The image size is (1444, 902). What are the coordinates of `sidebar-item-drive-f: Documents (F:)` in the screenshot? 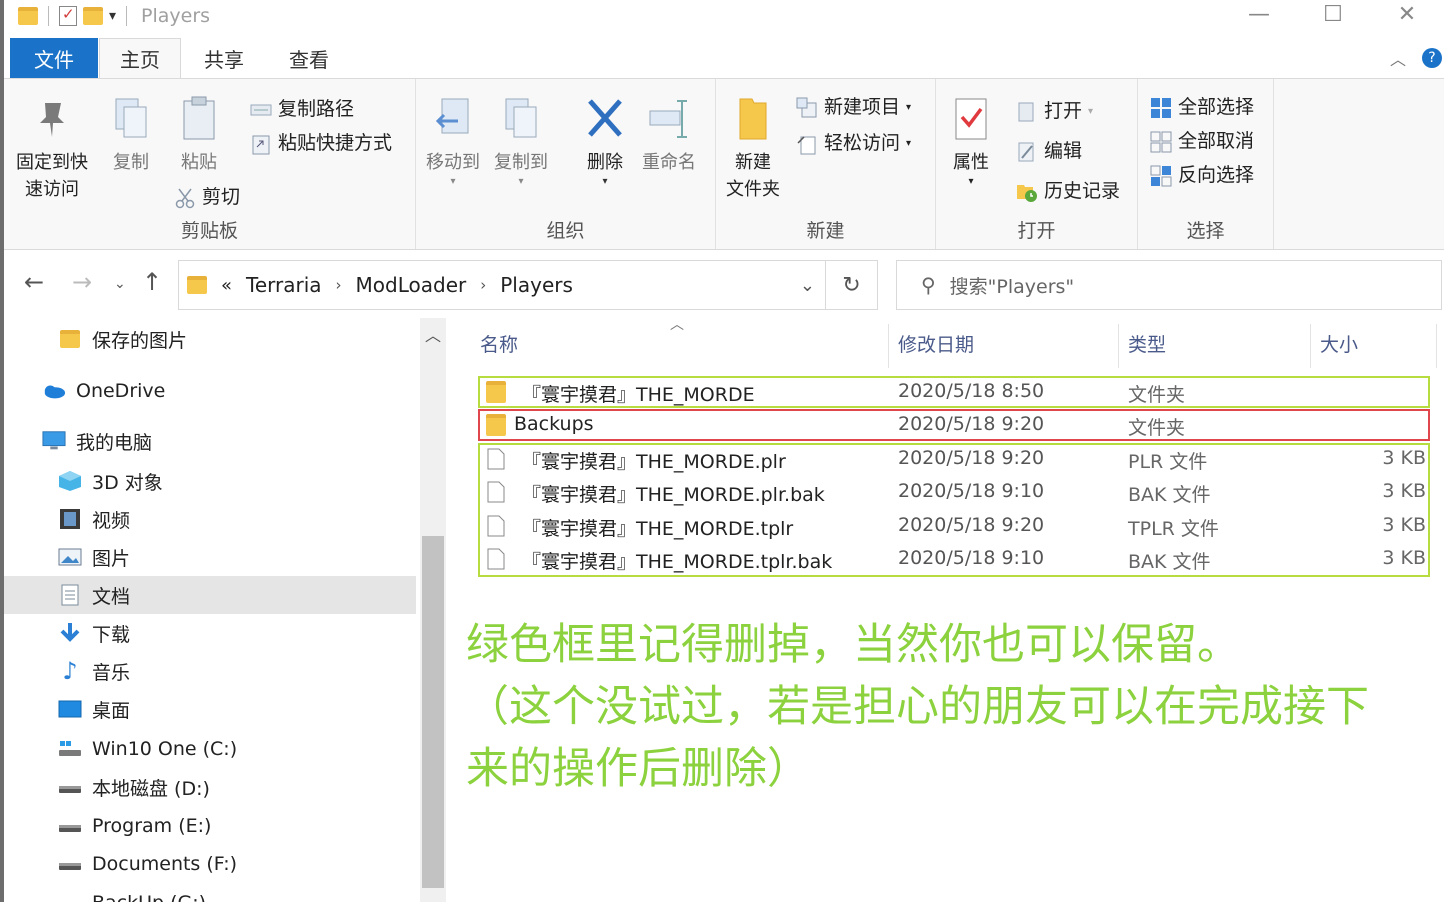 It's located at (210, 864).